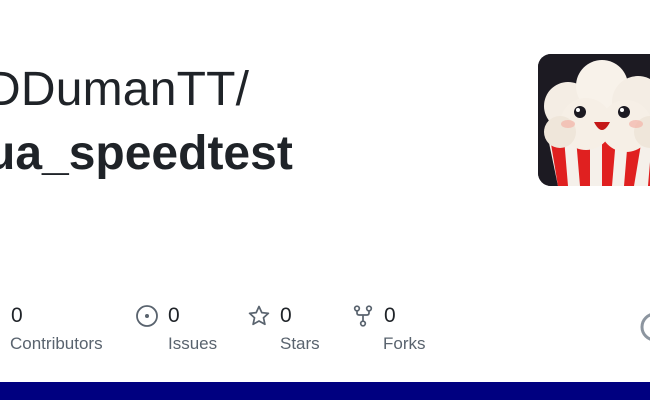 The height and width of the screenshot is (400, 650). Describe the element at coordinates (404, 343) in the screenshot. I see `forks-label: Forks` at that location.